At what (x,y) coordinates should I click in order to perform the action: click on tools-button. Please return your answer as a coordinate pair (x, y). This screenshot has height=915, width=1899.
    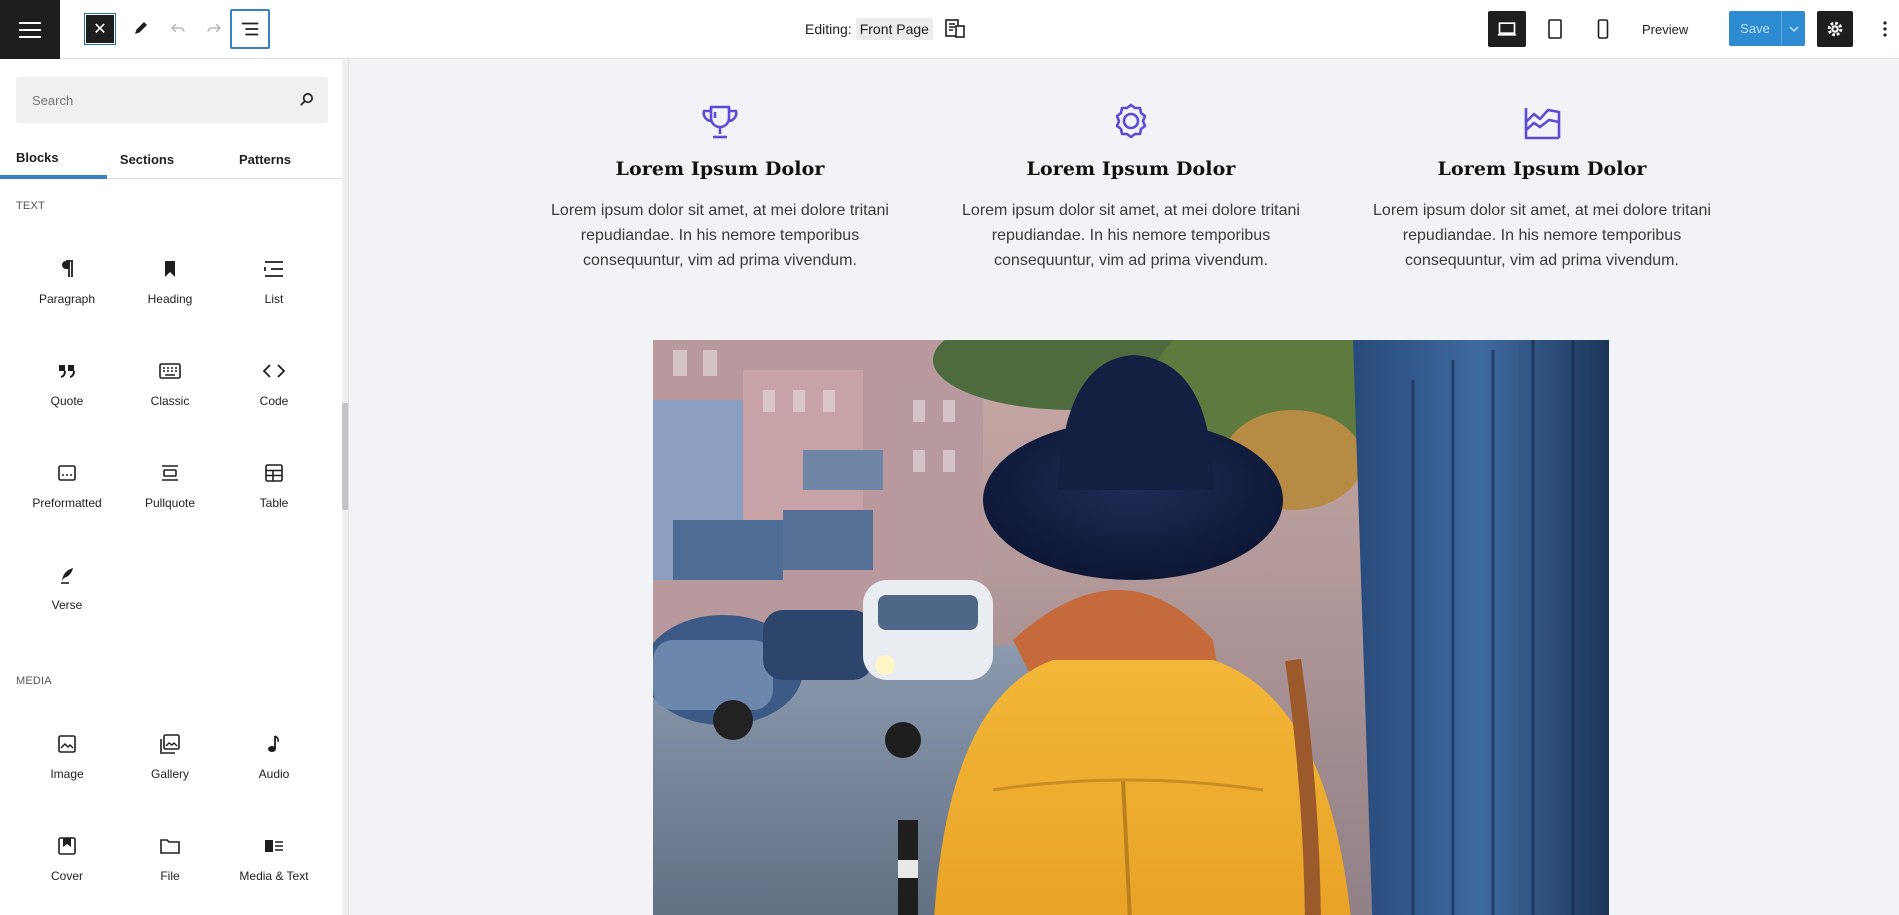
    Looking at the image, I should click on (141, 28).